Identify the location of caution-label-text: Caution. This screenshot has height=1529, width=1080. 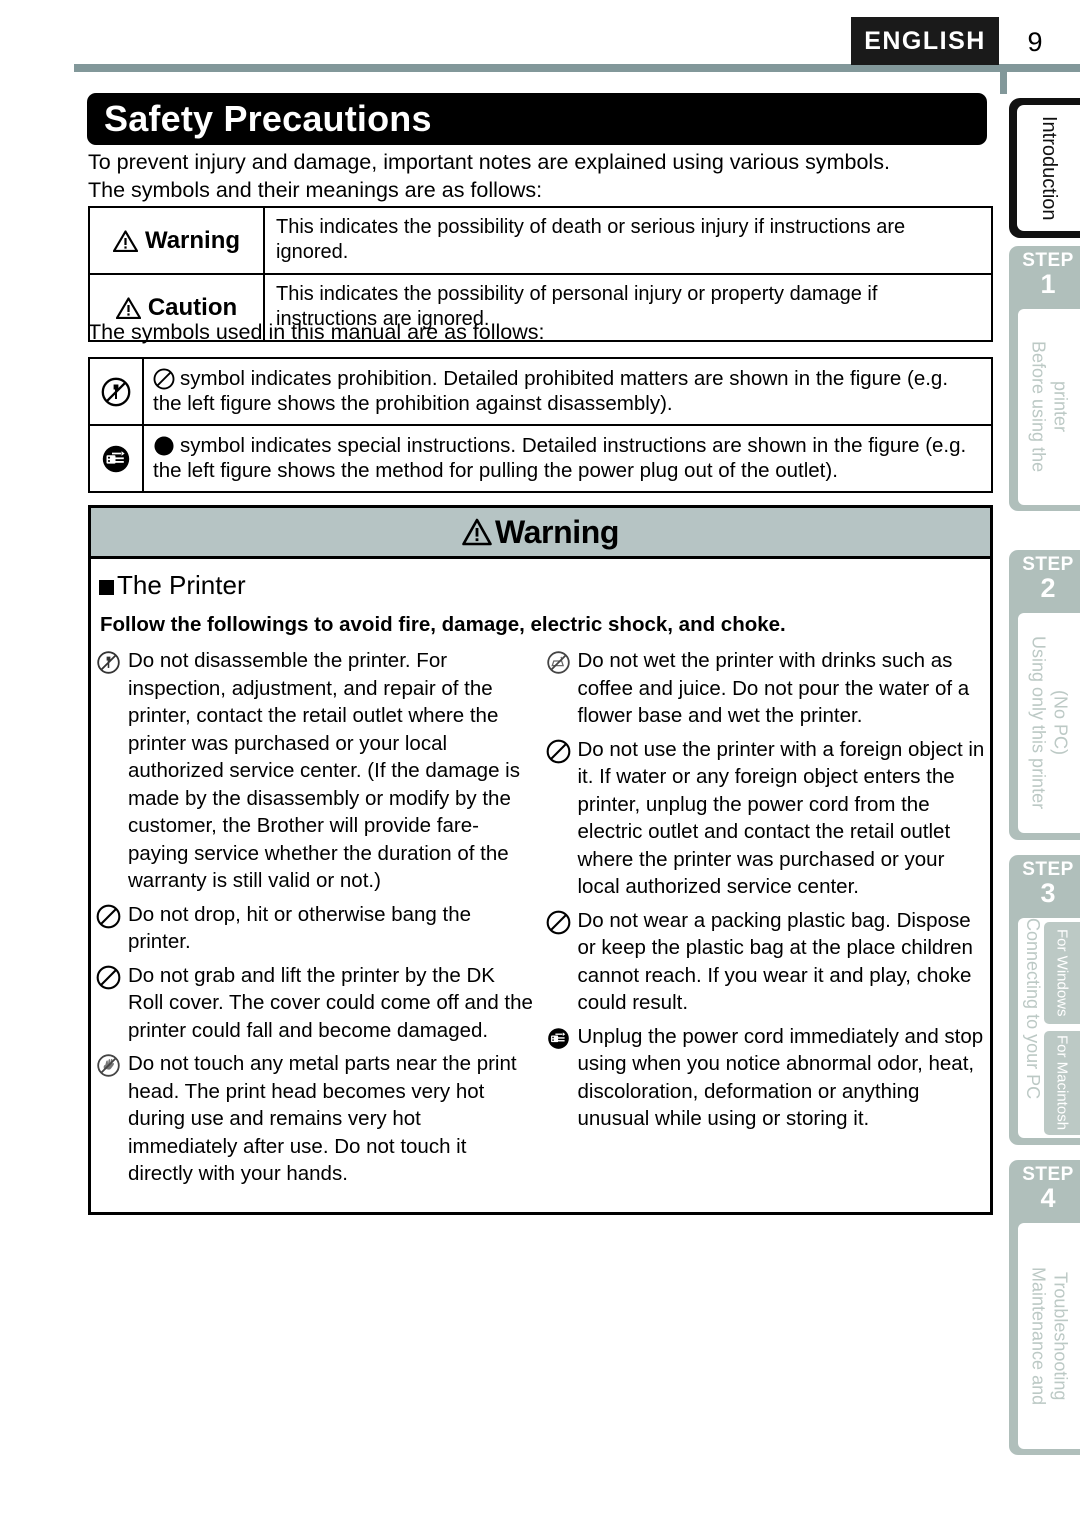
(192, 307).